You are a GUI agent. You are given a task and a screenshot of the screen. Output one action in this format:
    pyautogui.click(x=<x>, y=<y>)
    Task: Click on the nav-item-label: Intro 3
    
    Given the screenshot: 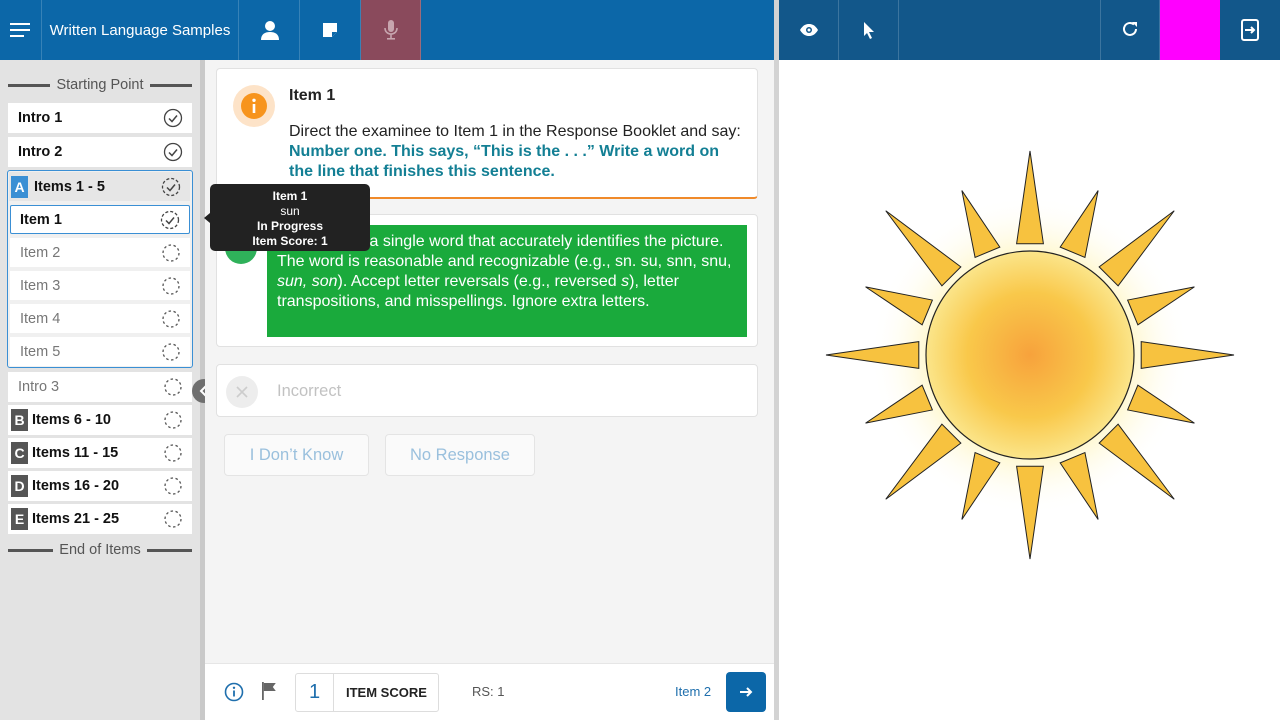 What is the action you would take?
    pyautogui.click(x=39, y=387)
    